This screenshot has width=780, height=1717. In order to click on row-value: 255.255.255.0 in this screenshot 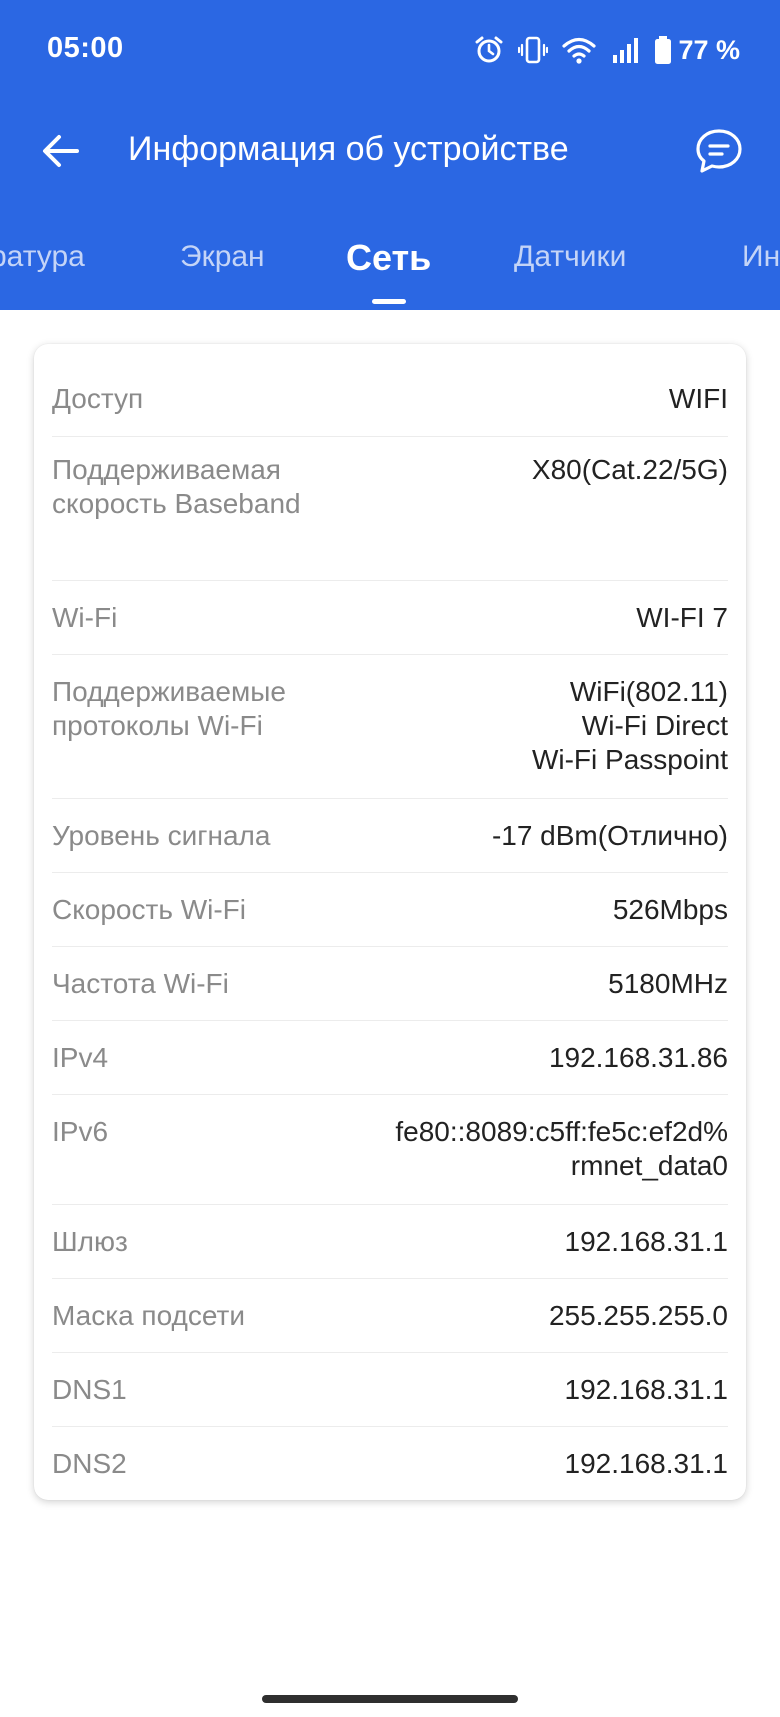, I will do `click(638, 1315)`.